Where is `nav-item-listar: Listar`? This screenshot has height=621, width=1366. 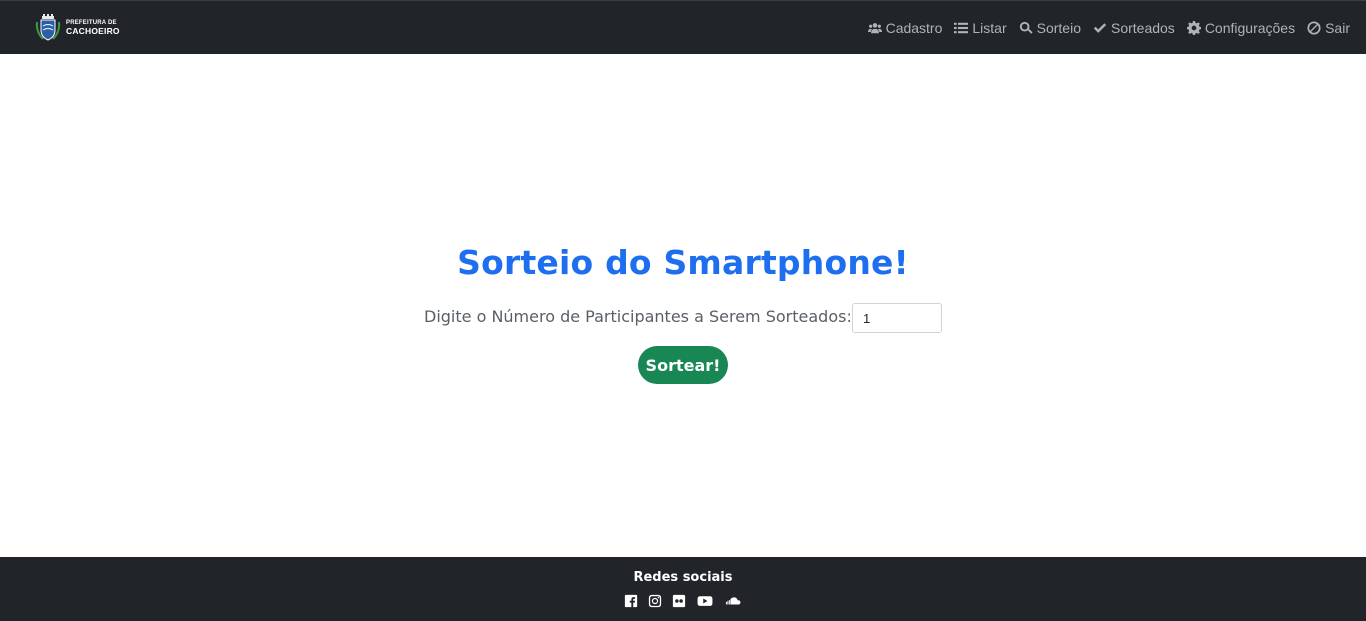 nav-item-listar: Listar is located at coordinates (980, 27).